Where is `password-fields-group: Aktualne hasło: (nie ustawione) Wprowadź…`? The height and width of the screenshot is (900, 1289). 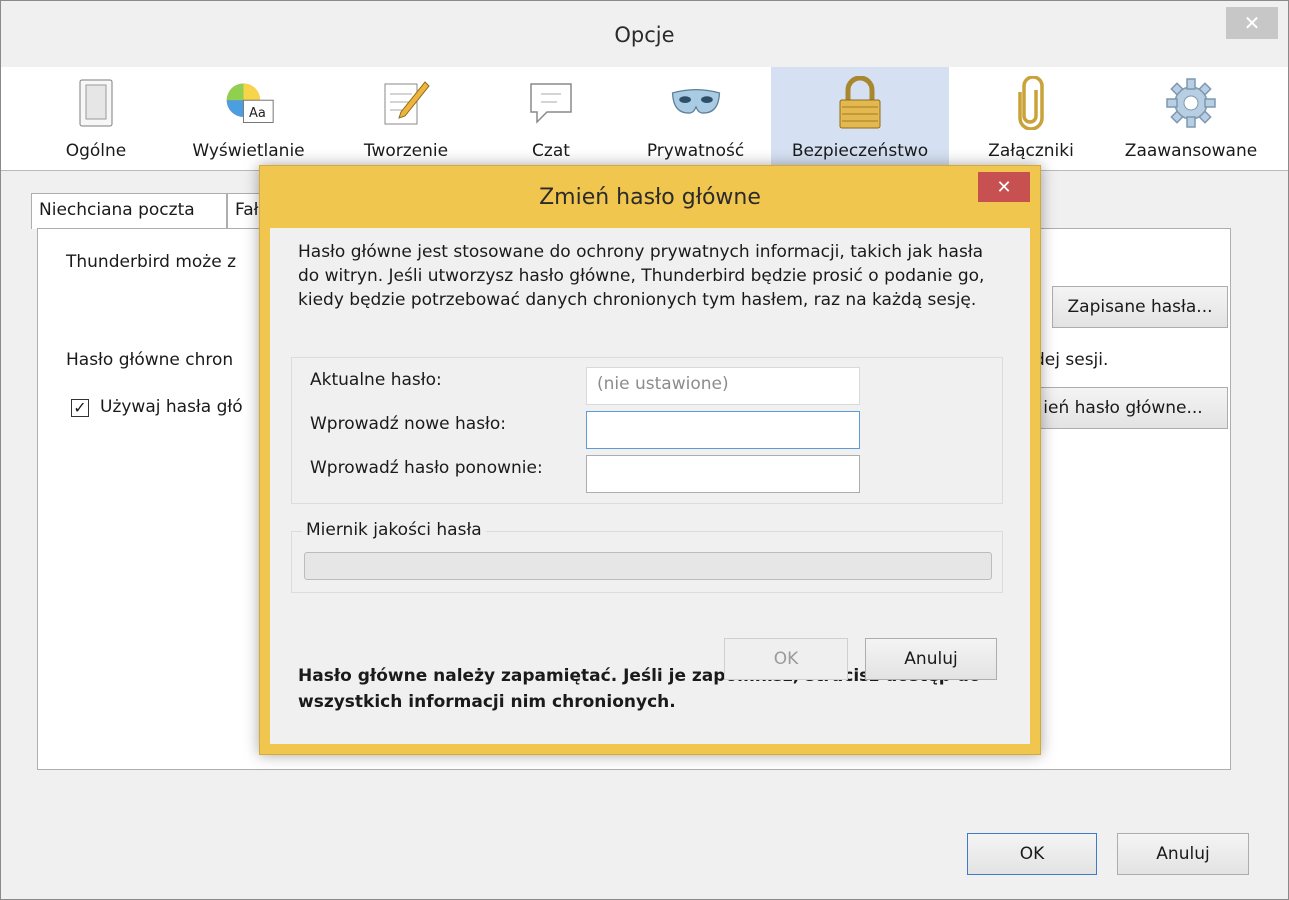
password-fields-group: Aktualne hasło: (nie ustawione) Wprowadź… is located at coordinates (647, 430).